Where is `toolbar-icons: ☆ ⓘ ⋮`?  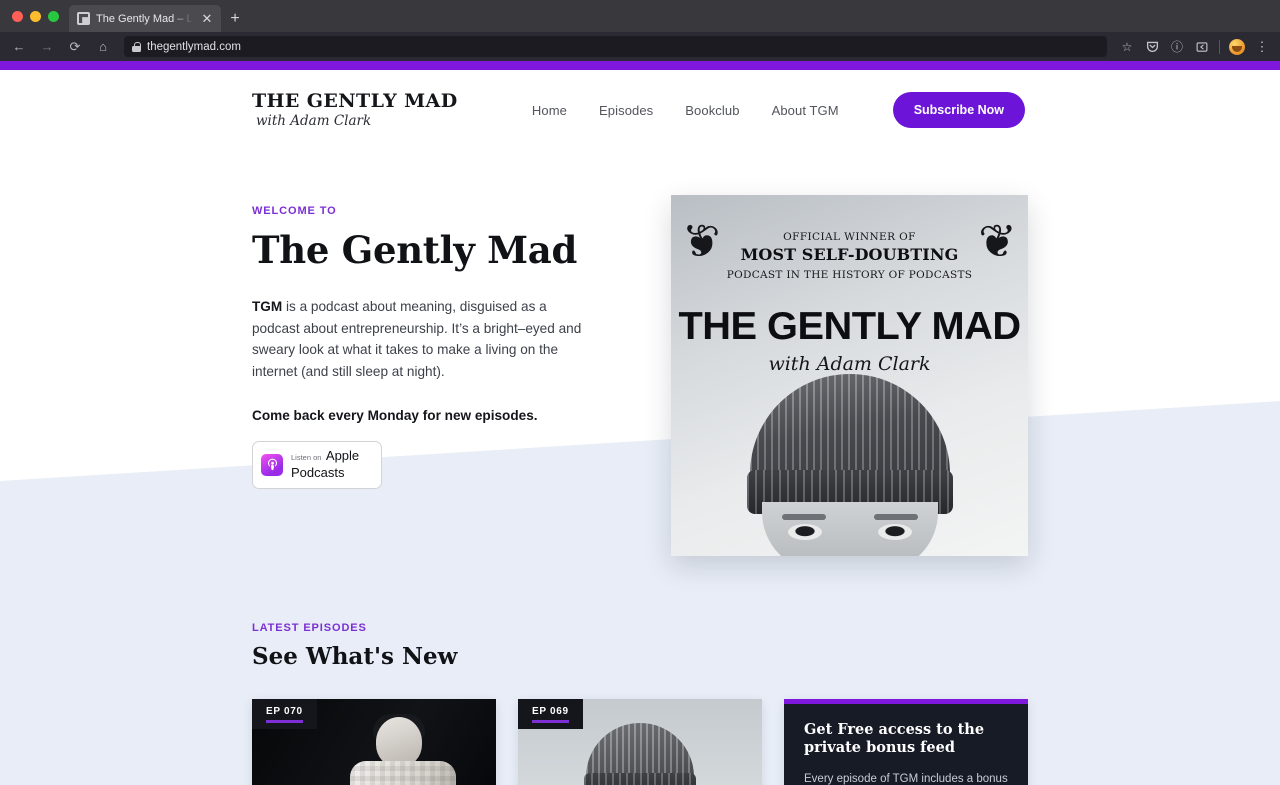
toolbar-icons: ☆ ⓘ ⋮ is located at coordinates (1194, 47).